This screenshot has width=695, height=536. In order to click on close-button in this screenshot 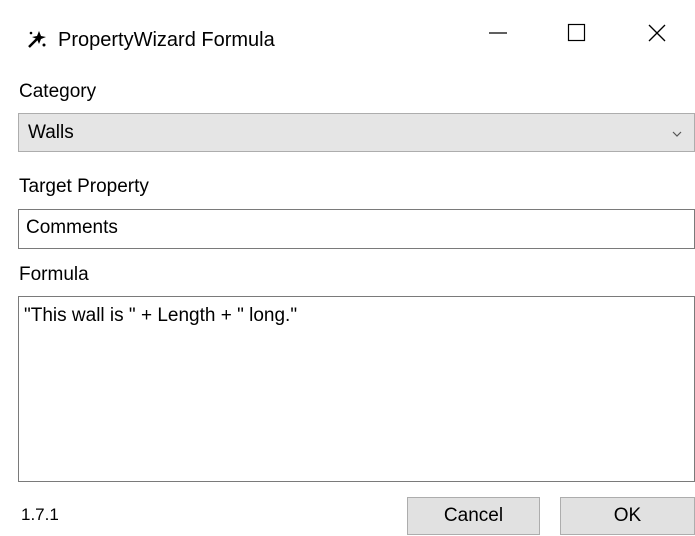, I will do `click(656, 35)`.